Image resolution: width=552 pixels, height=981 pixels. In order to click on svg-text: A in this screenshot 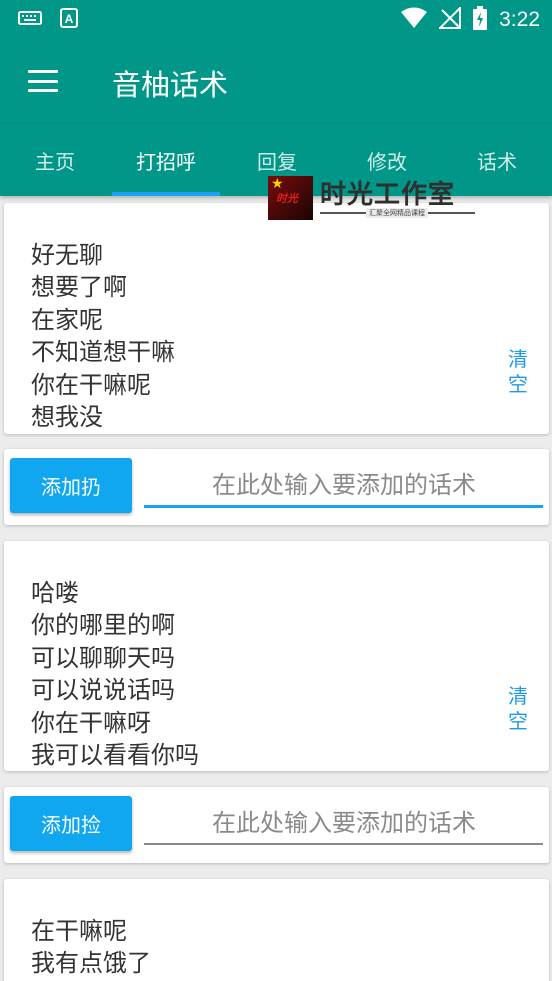, I will do `click(69, 19)`.